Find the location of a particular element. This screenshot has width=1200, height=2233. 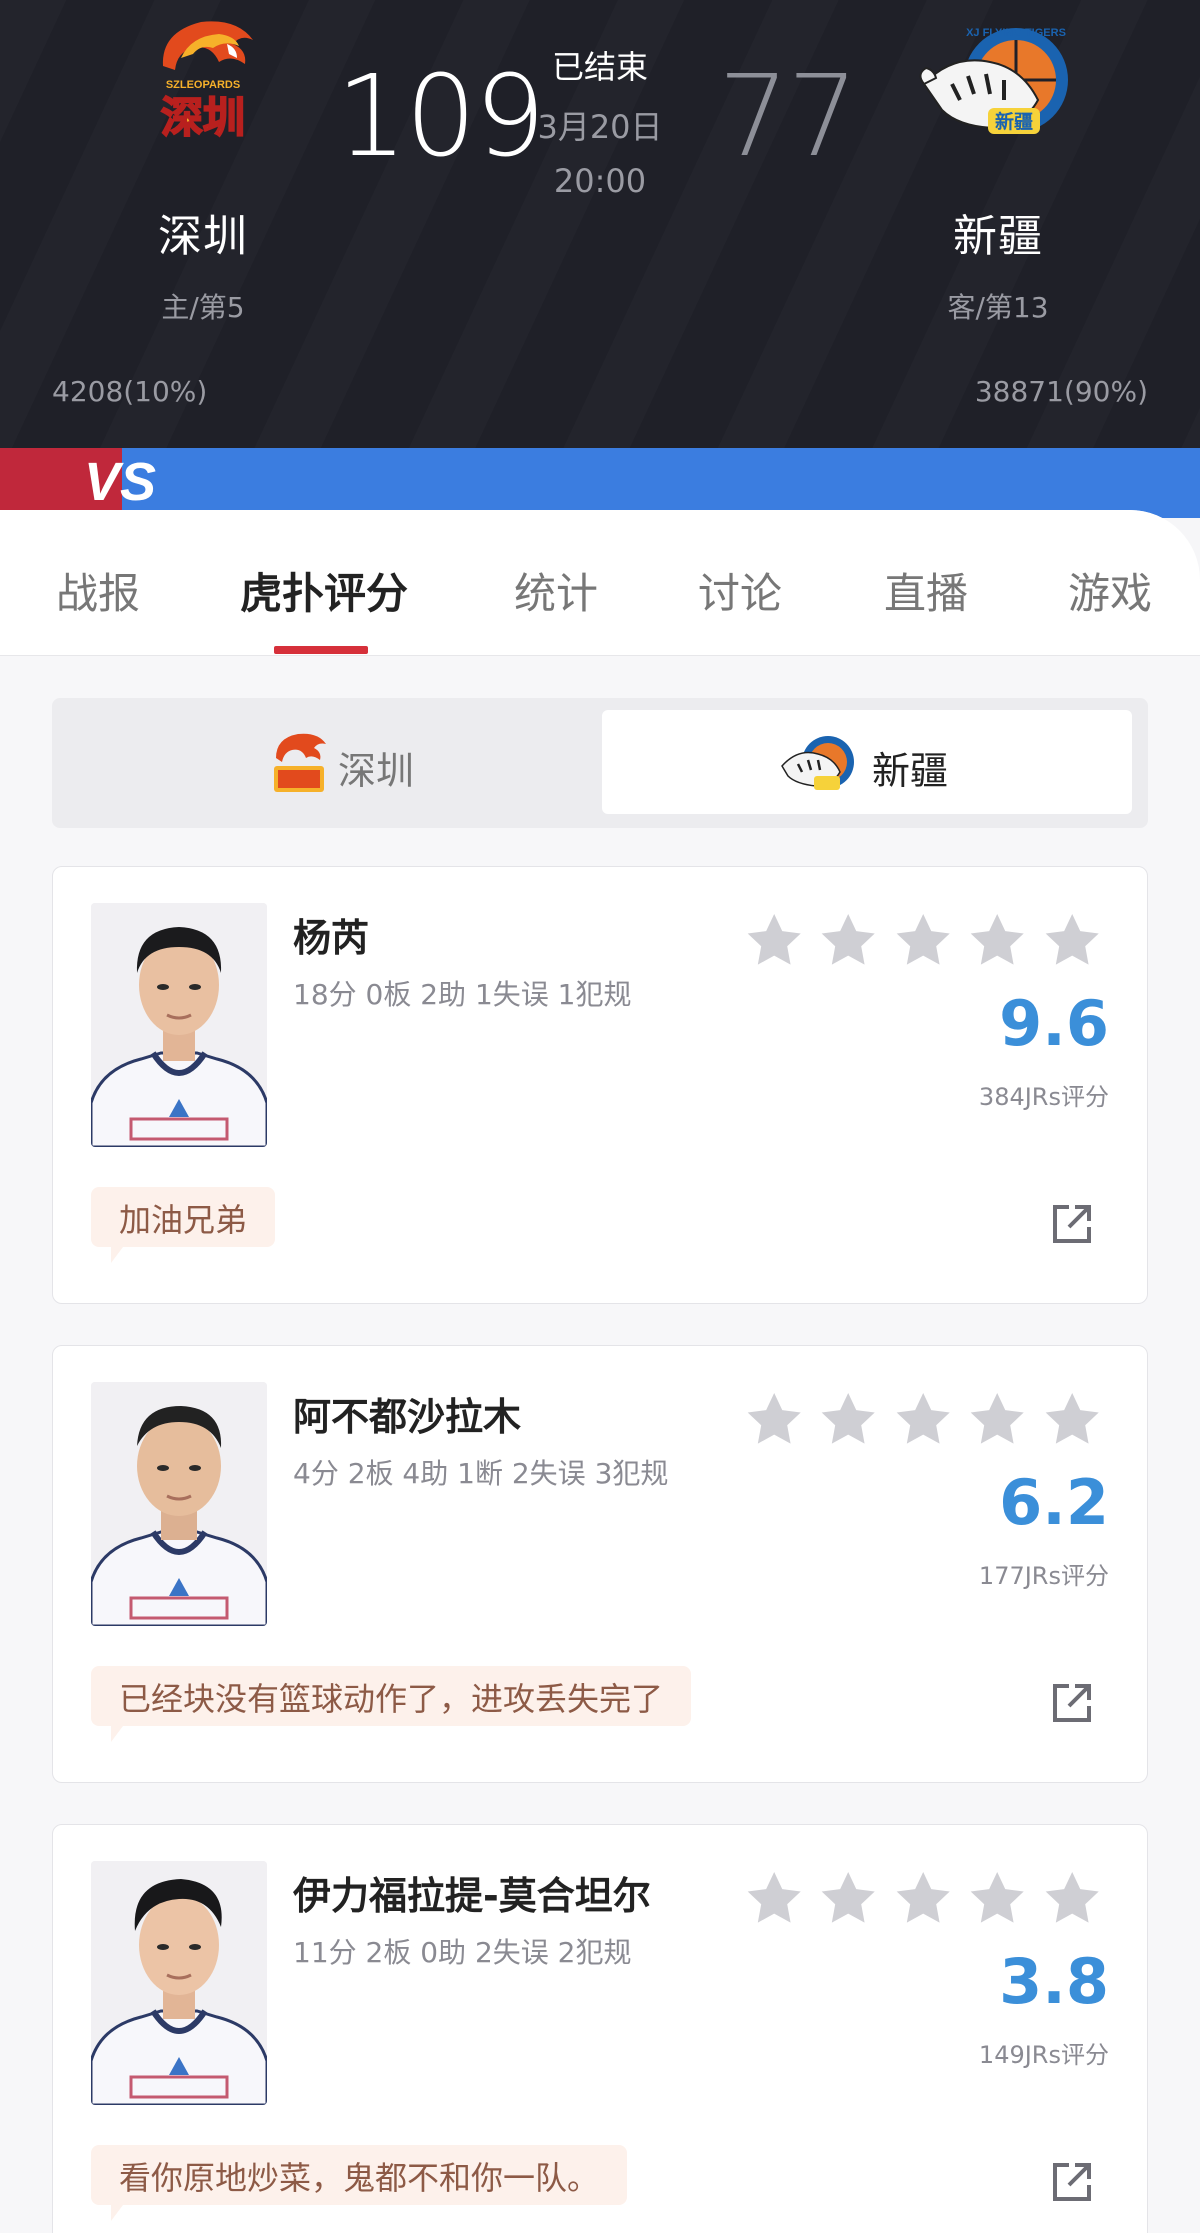

vs-label: VS is located at coordinates (120, 482).